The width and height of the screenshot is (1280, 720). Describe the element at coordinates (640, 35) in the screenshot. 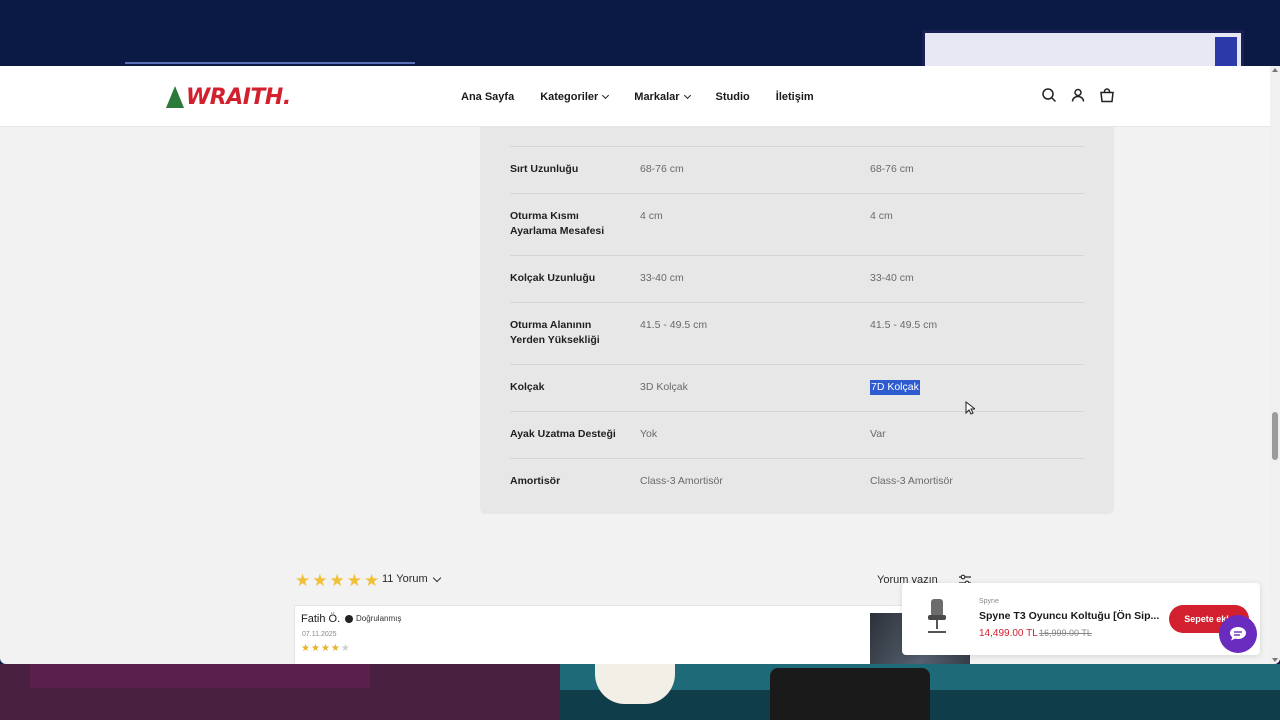

I see `desktop-background-top` at that location.